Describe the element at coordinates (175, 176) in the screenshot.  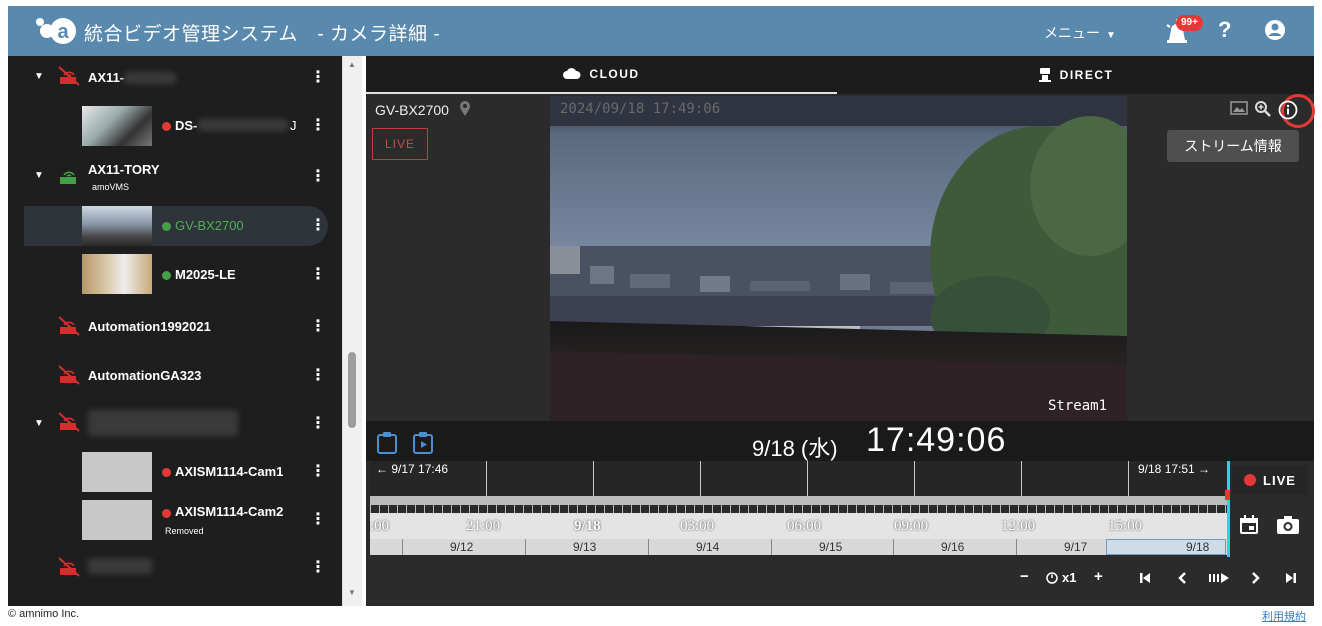
I see `tree-node-router: ▼ AX11-TORY amoVMS ⋮` at that location.